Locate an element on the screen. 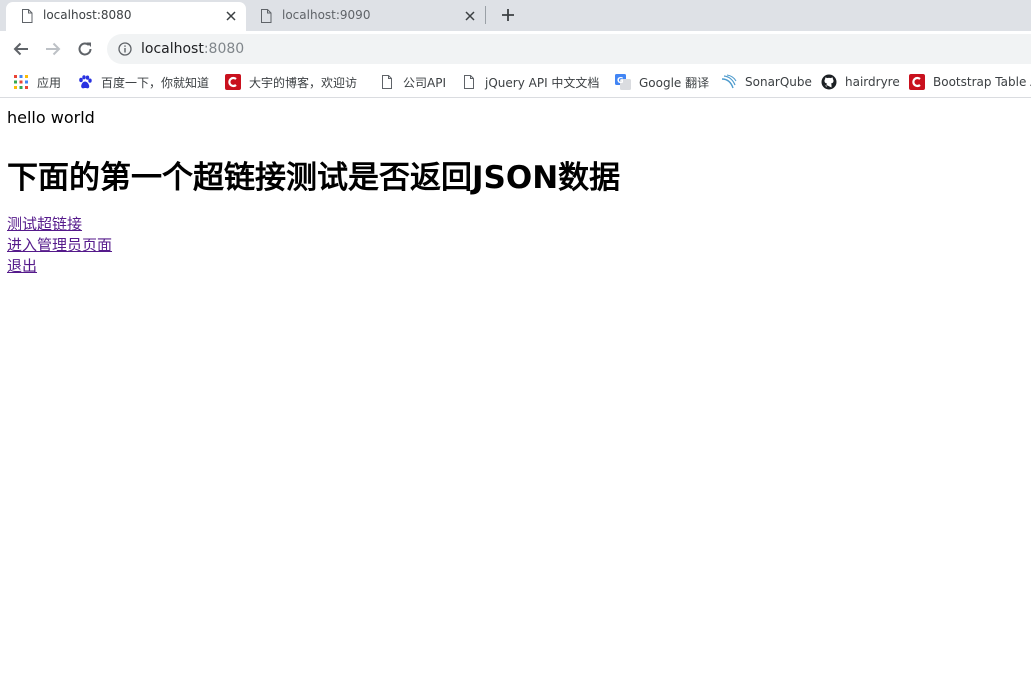  apps-grid-icon is located at coordinates (21, 82).